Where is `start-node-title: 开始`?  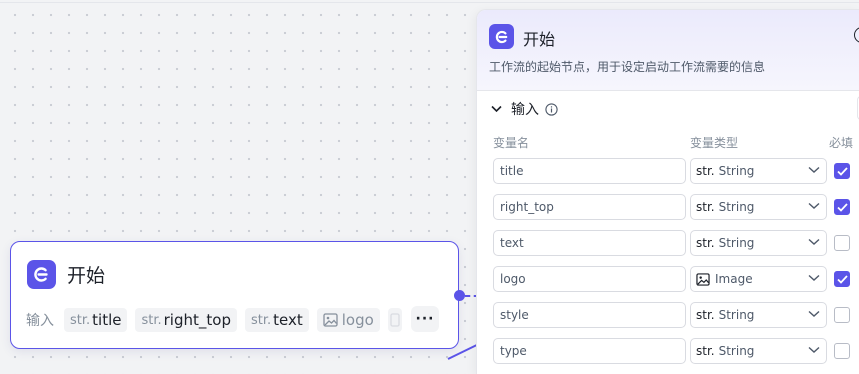
start-node-title: 开始 is located at coordinates (86, 276).